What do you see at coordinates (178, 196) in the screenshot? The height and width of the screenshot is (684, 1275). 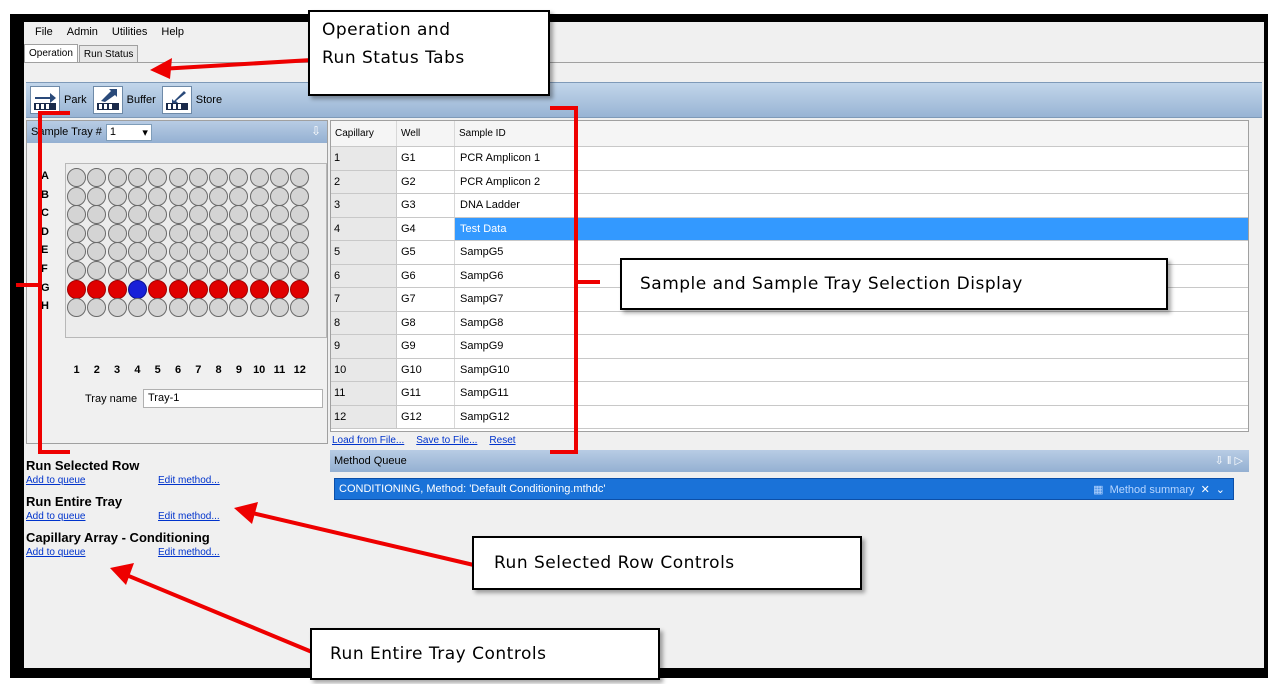 I see `well-b6` at bounding box center [178, 196].